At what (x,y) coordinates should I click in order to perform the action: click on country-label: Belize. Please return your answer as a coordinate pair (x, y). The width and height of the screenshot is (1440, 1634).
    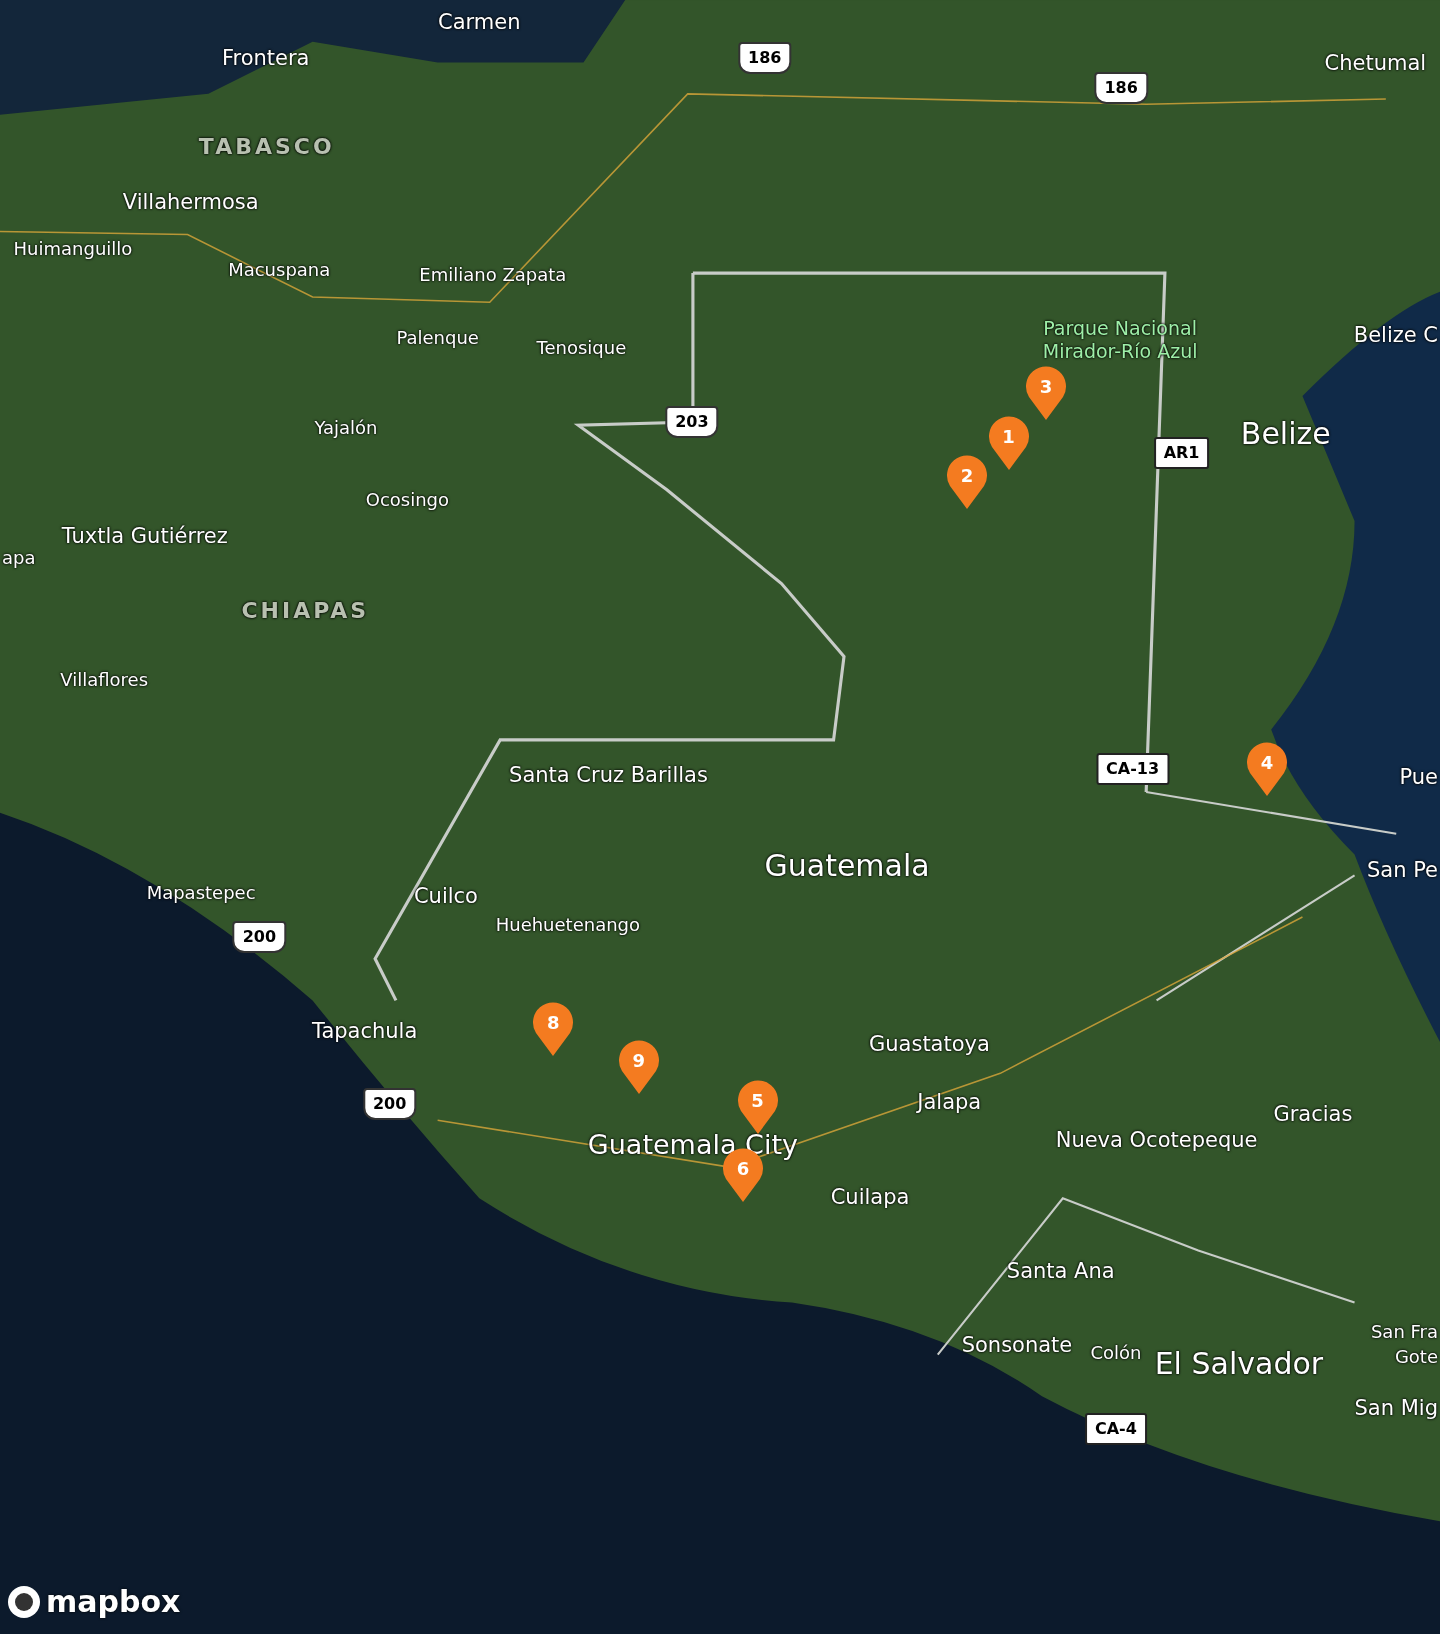
    Looking at the image, I should click on (1285, 433).